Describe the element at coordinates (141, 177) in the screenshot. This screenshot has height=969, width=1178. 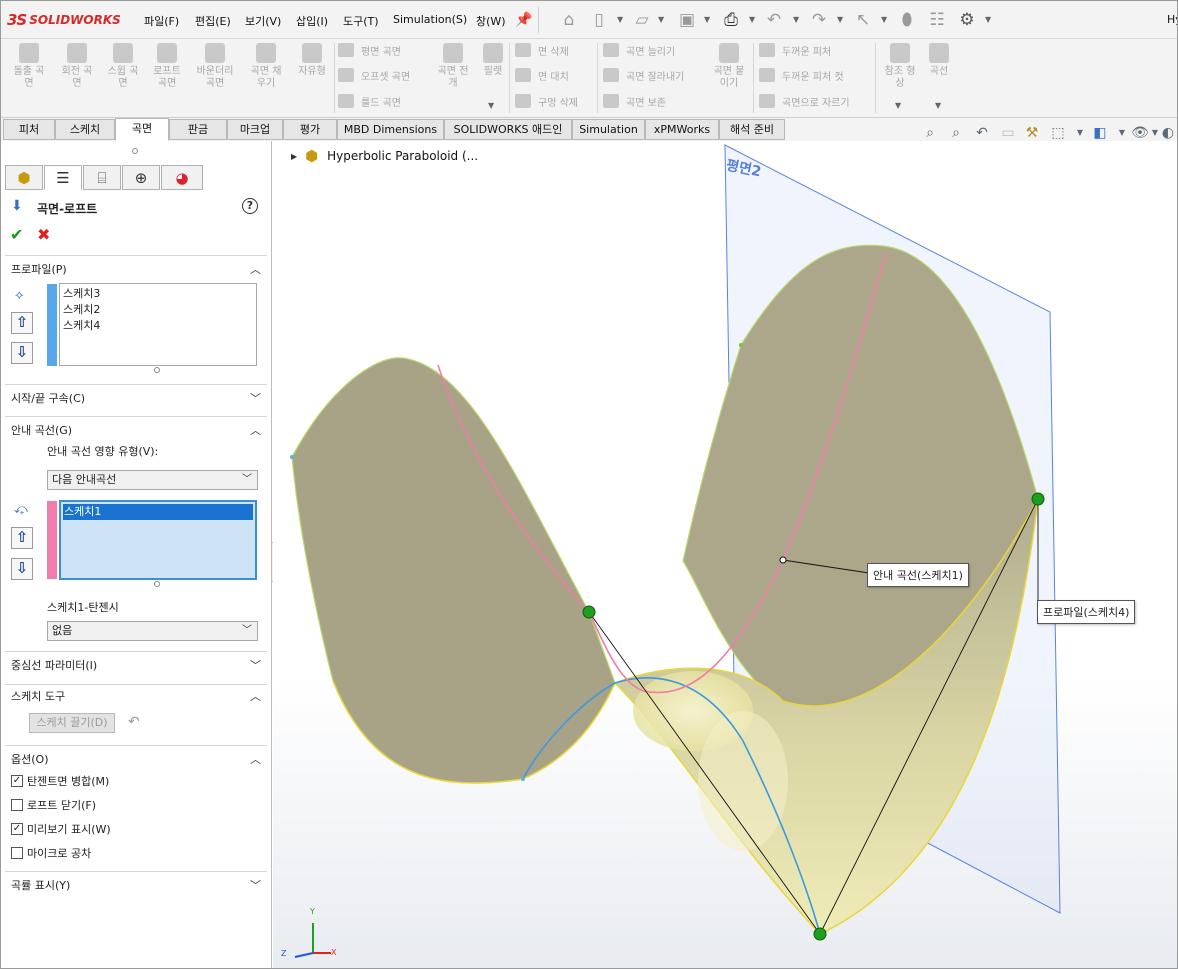
I see `tab-dimxpert-manager: ⊕` at that location.